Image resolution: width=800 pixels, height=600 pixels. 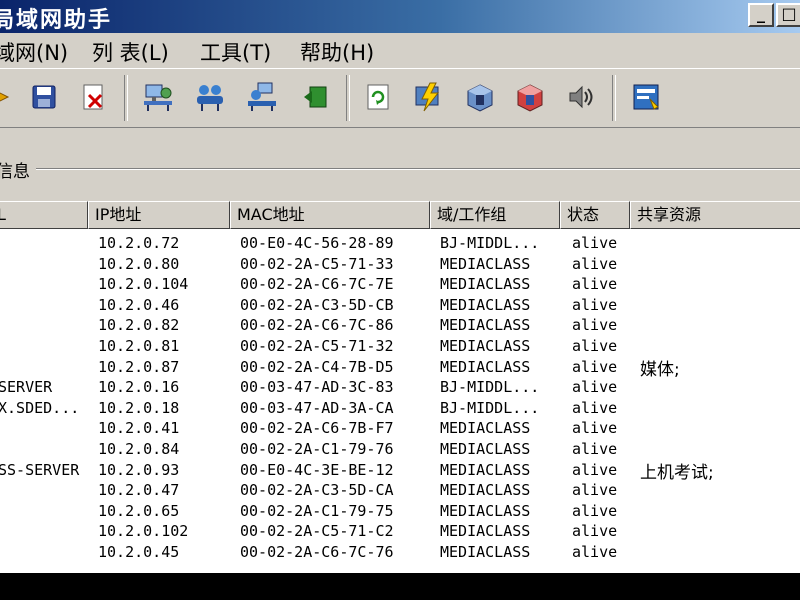 I want to click on cell-mac: 00-E0-4C-3E-BE-12, so click(x=317, y=469).